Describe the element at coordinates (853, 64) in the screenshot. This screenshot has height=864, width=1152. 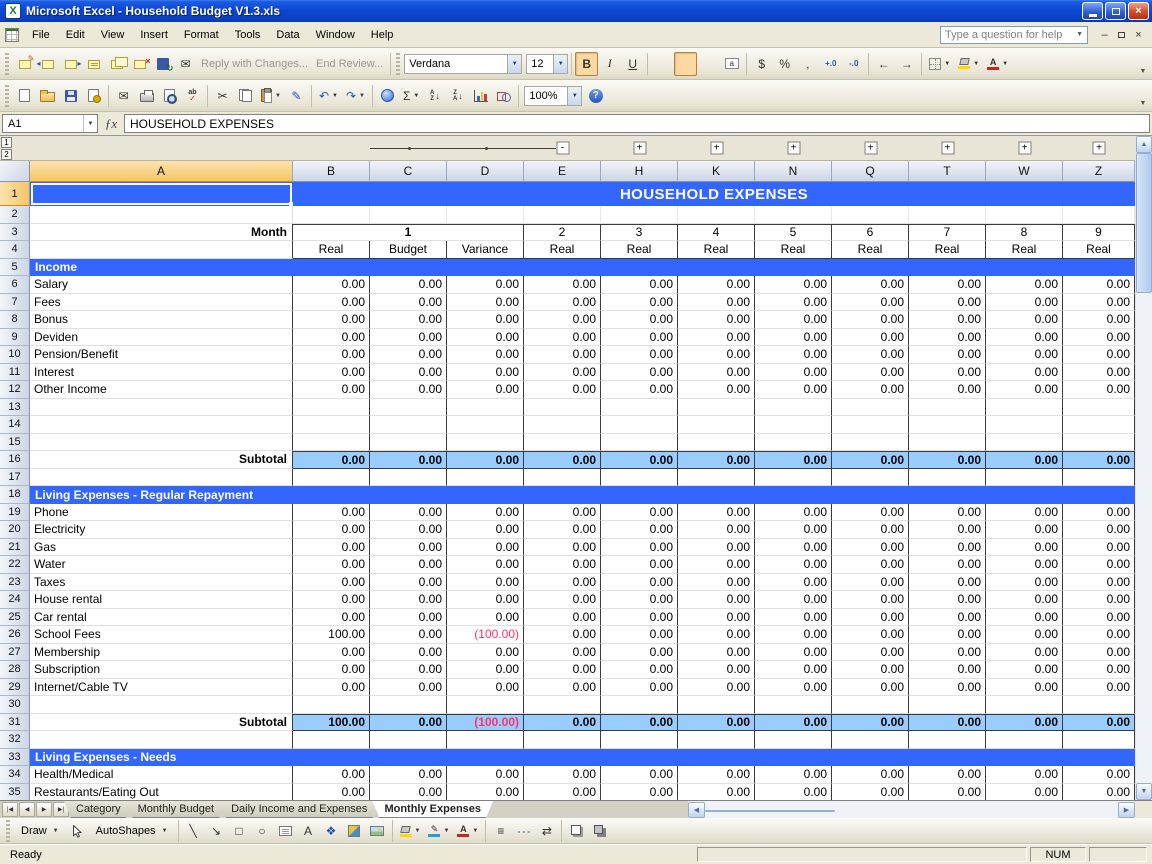
I see `decrease-decimal-button: -.0` at that location.